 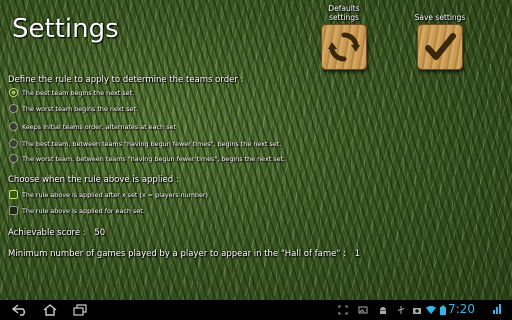 What do you see at coordinates (13, 92) in the screenshot?
I see `radio-button-selected` at bounding box center [13, 92].